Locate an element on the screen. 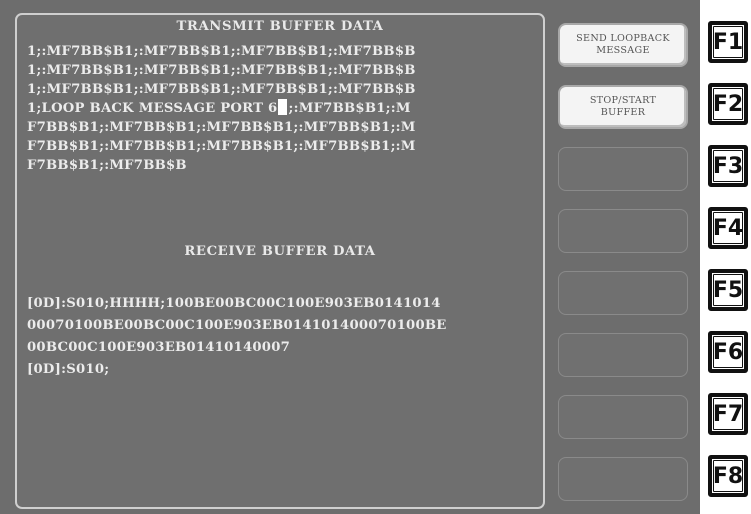 Image resolution: width=751 pixels, height=514 pixels. f4-key: F4 is located at coordinates (728, 228).